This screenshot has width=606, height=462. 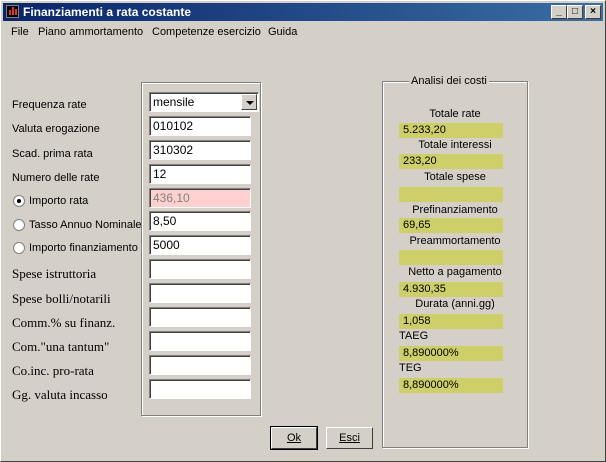 What do you see at coordinates (20, 32) in the screenshot?
I see `menu-file: File` at bounding box center [20, 32].